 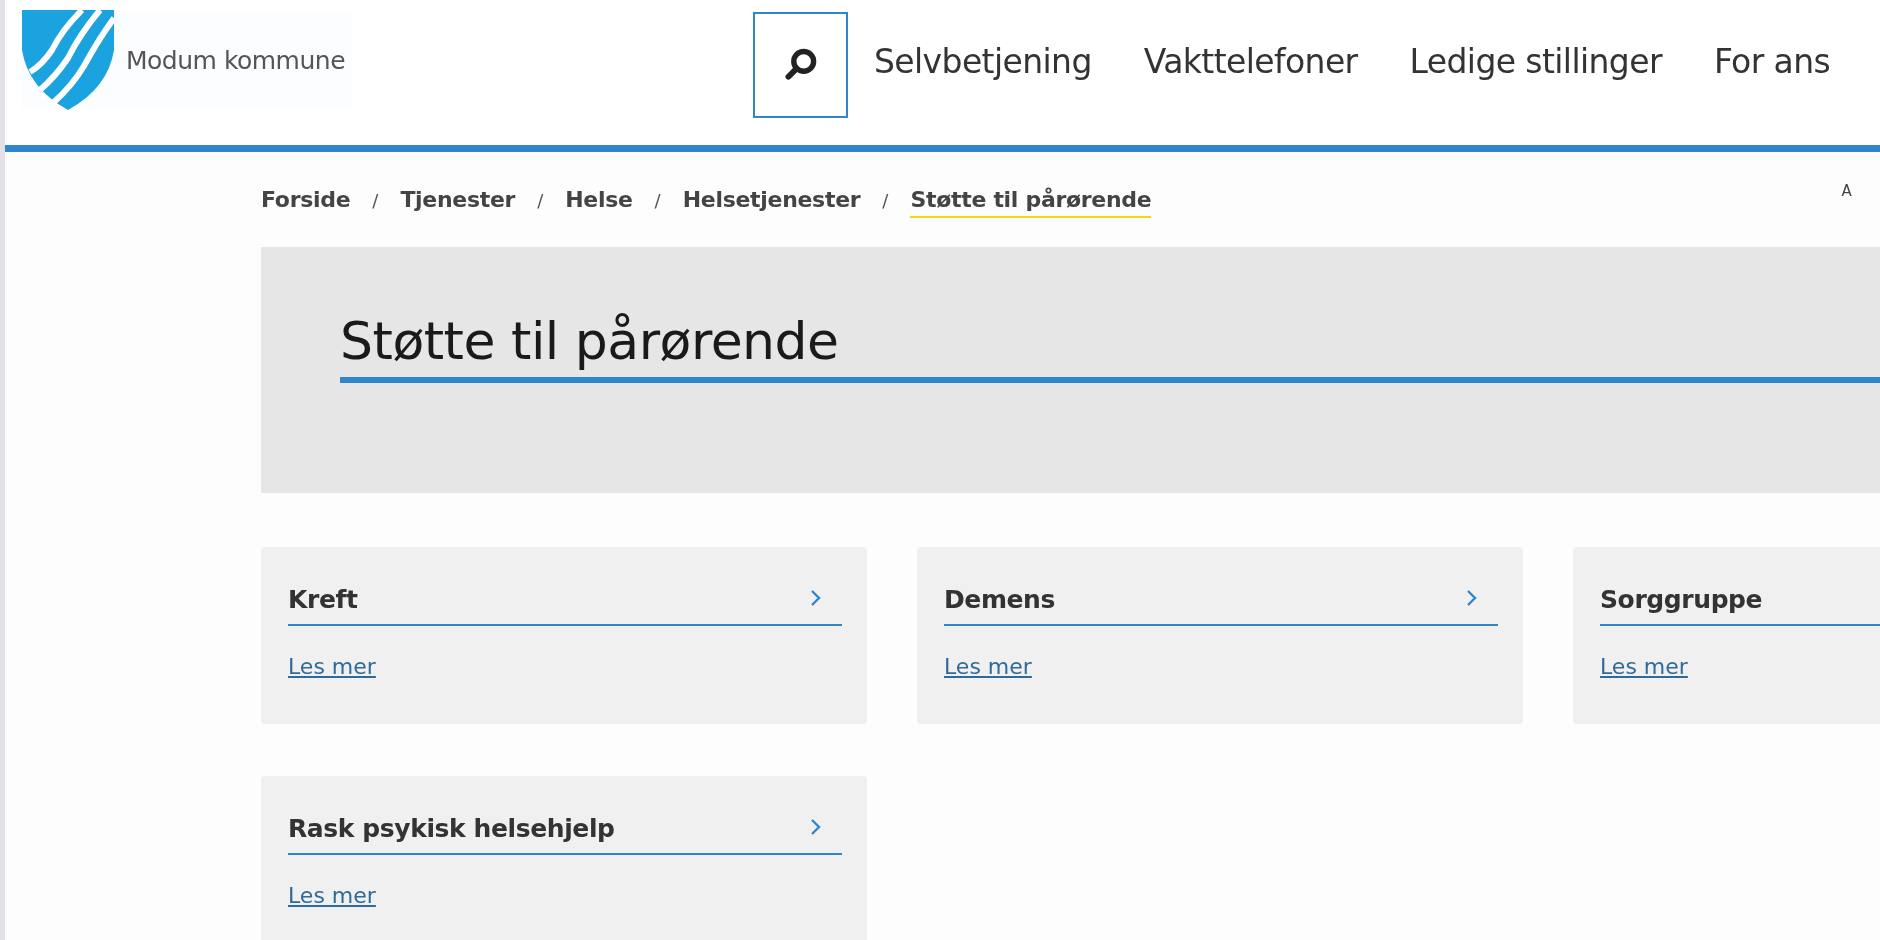 What do you see at coordinates (236, 60) in the screenshot?
I see `site-name: Modum kommune` at bounding box center [236, 60].